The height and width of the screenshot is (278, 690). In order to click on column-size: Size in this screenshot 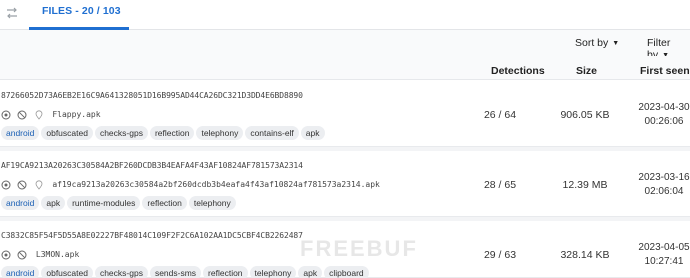, I will do `click(586, 71)`.